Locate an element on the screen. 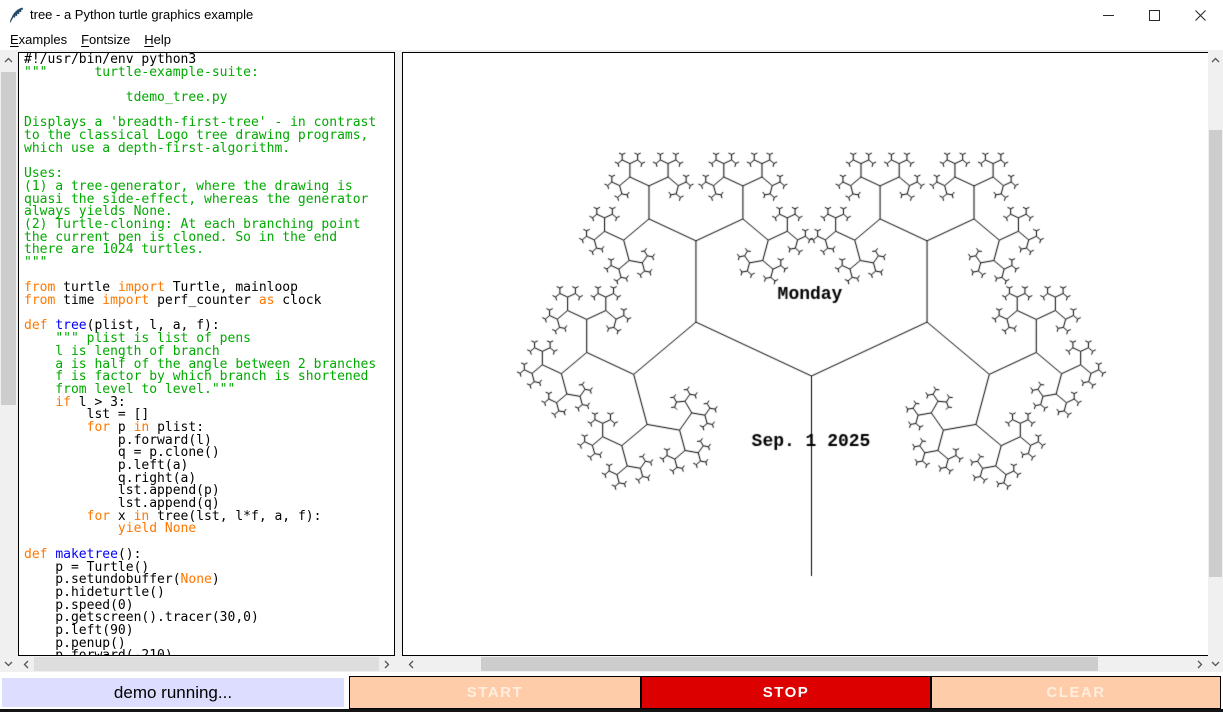 The width and height of the screenshot is (1223, 712). maximize-icon is located at coordinates (1154, 15).